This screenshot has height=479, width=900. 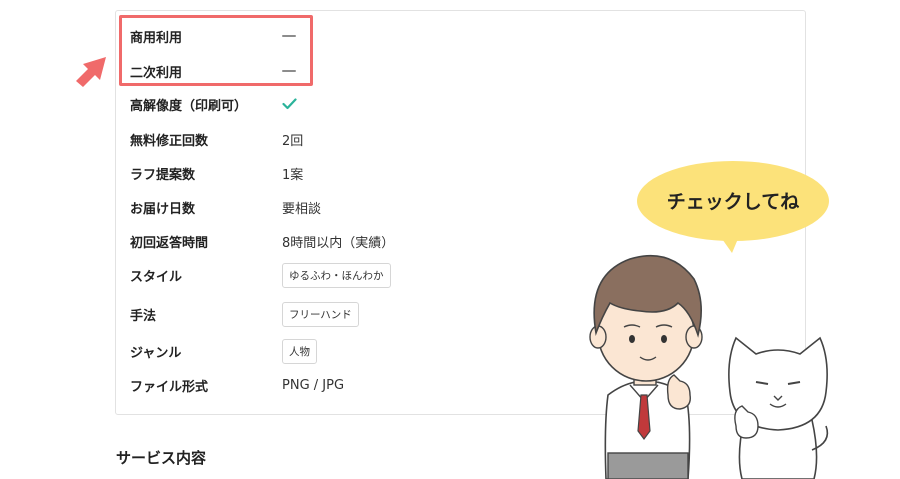 What do you see at coordinates (338, 243) in the screenshot?
I see `spec-value: 8時間以内（実績）` at bounding box center [338, 243].